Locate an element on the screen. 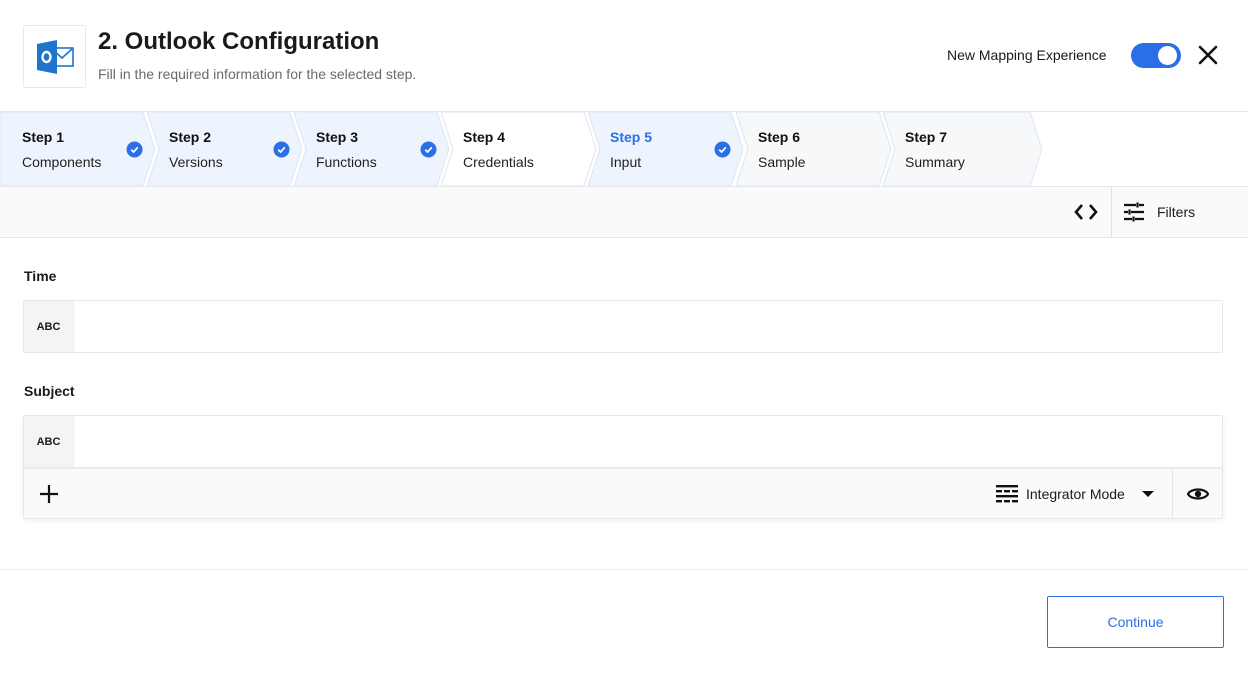 This screenshot has width=1248, height=684. step-6: Step 6 Sample is located at coordinates (814, 149).